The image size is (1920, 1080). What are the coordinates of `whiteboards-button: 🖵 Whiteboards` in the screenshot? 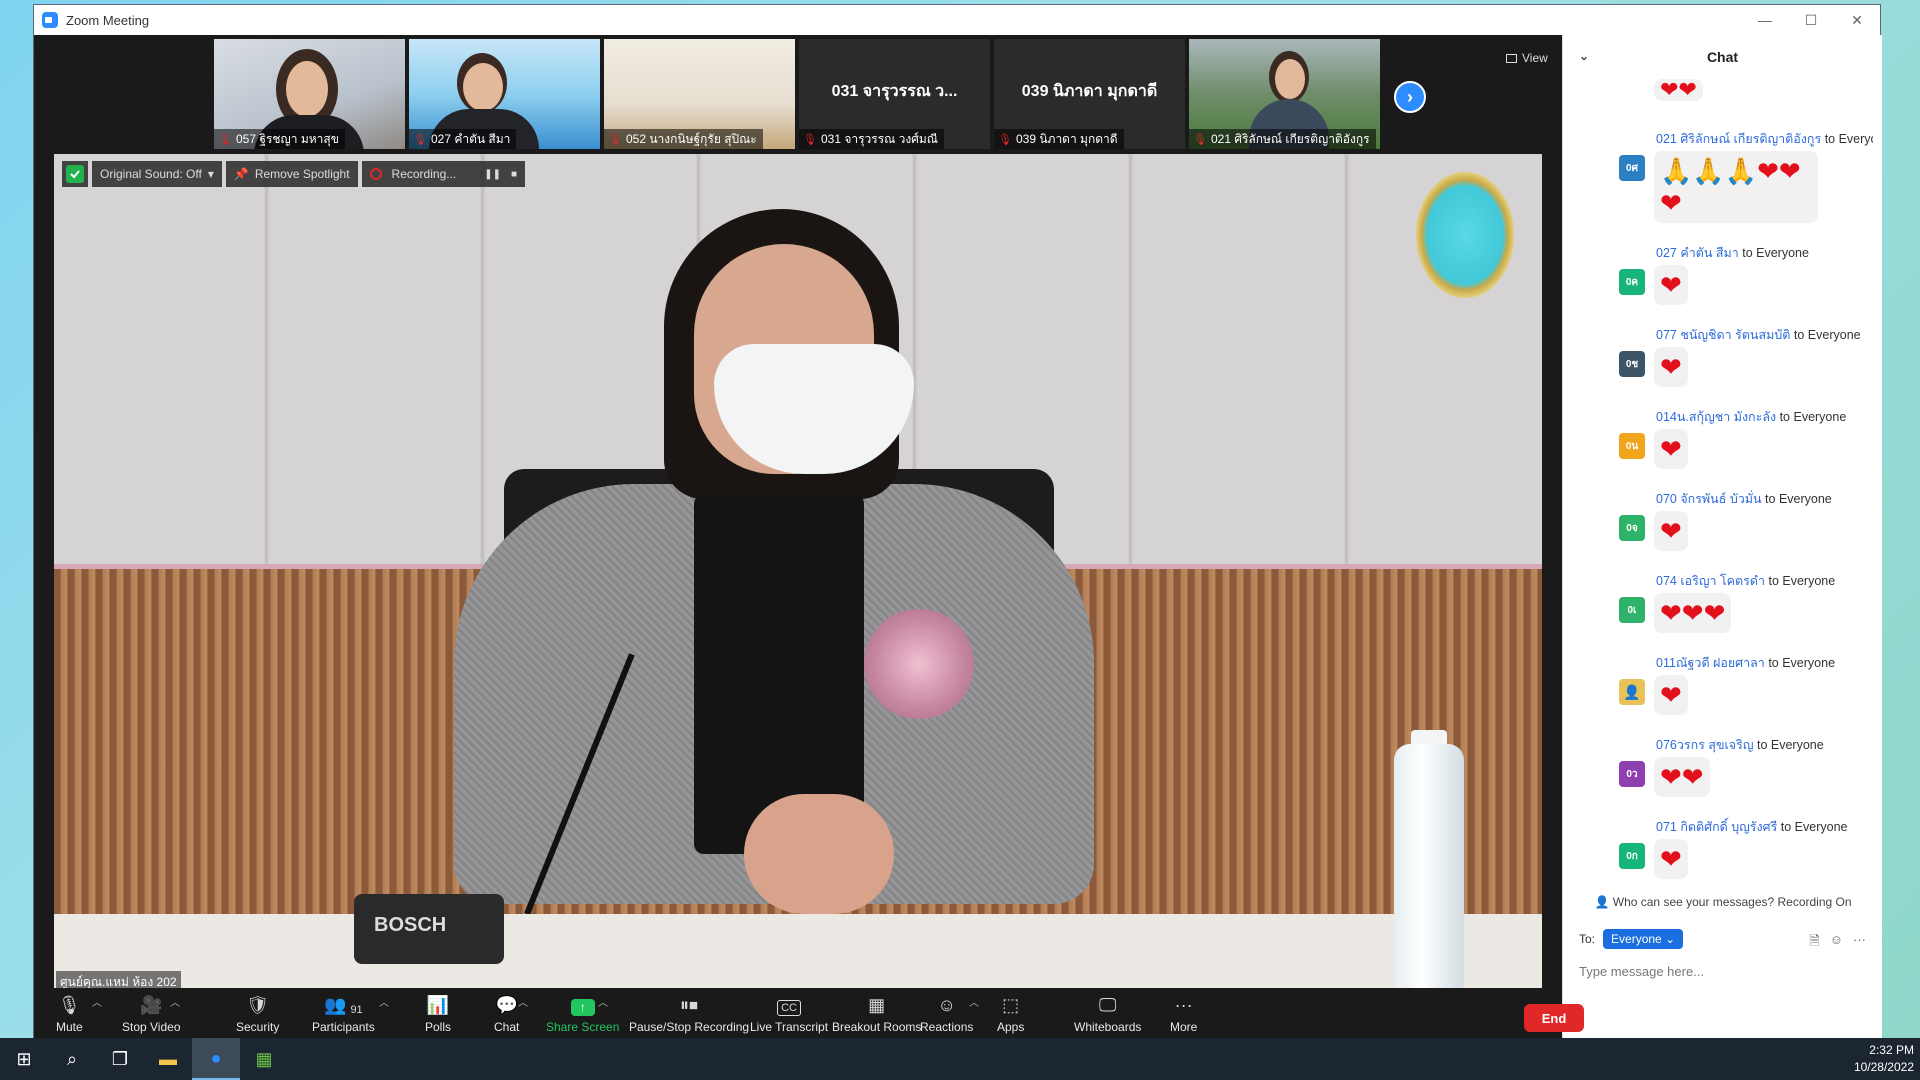 It's located at (1107, 1014).